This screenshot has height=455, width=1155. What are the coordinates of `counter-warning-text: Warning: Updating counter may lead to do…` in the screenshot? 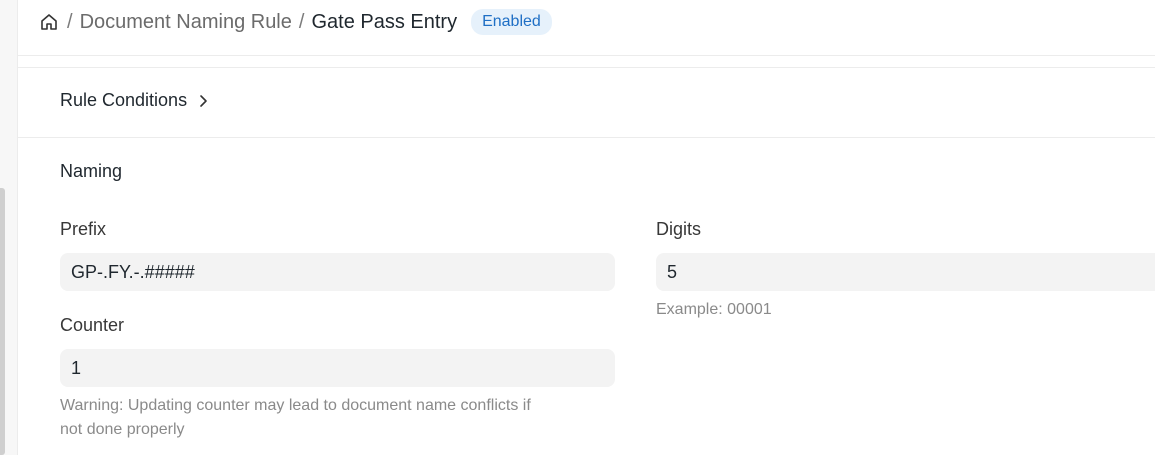 It's located at (295, 418).